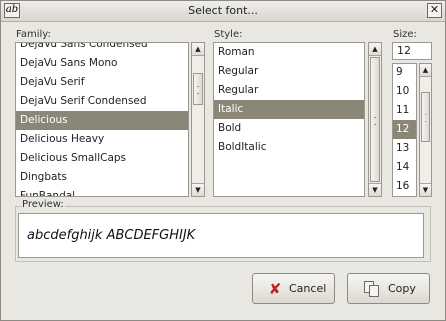 This screenshot has height=321, width=446. I want to click on title-bar: ab Select font... ✕, so click(223, 11).